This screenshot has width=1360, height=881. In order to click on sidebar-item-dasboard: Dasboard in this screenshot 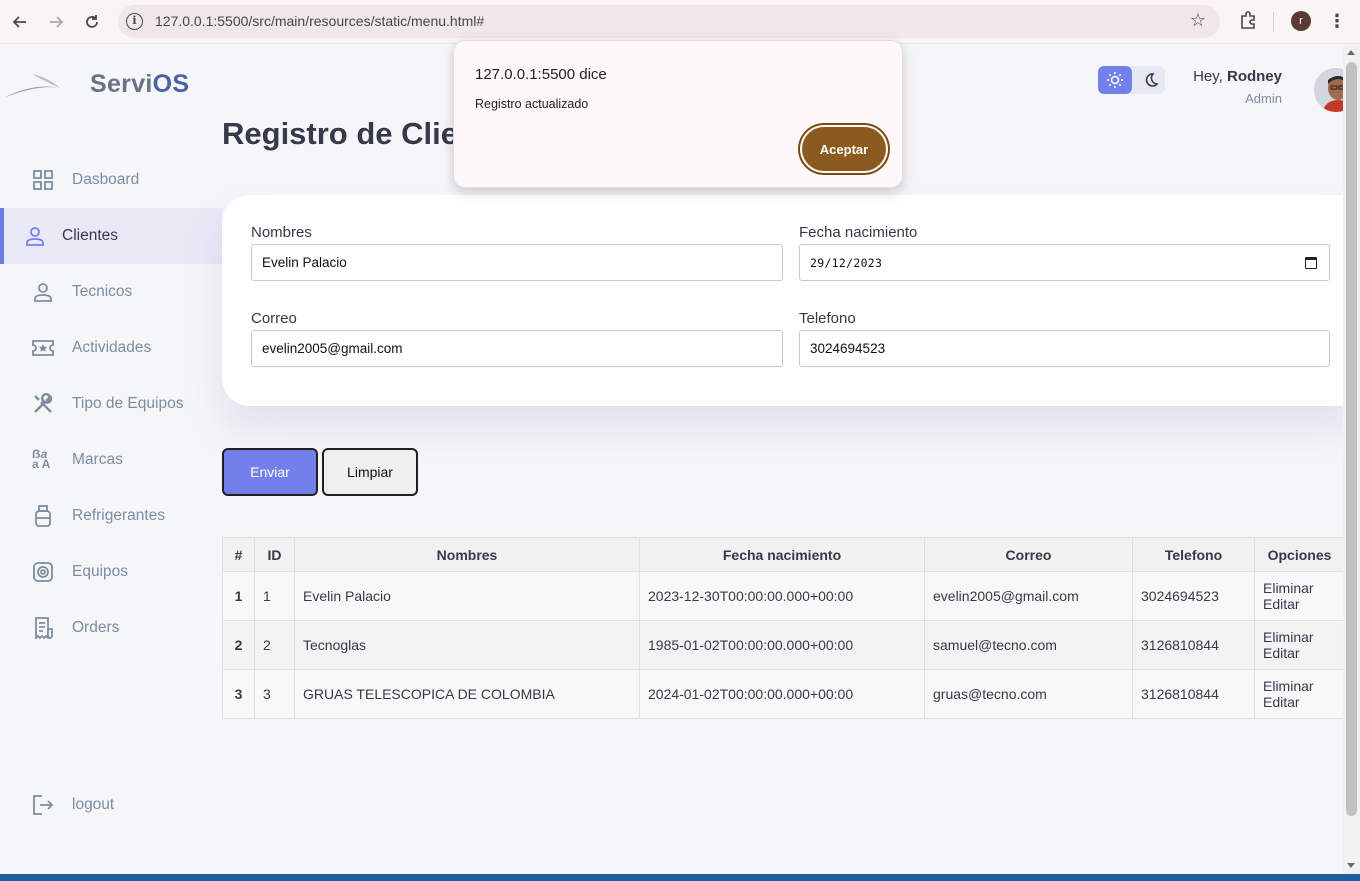, I will do `click(111, 180)`.